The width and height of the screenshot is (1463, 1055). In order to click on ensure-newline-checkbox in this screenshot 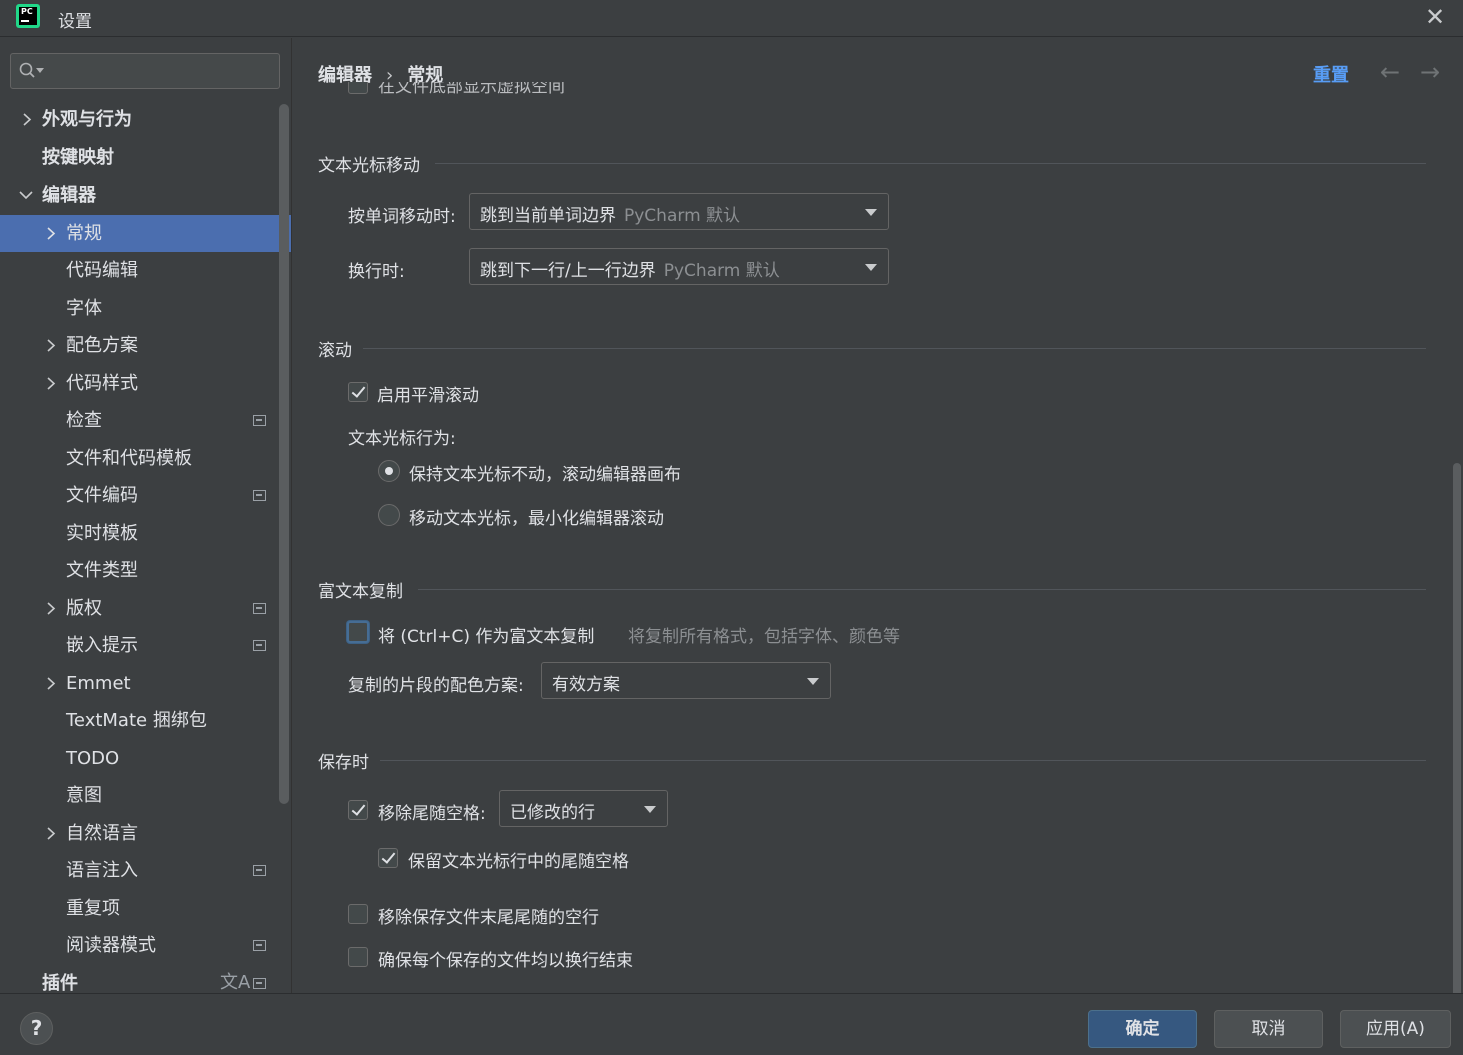, I will do `click(358, 957)`.